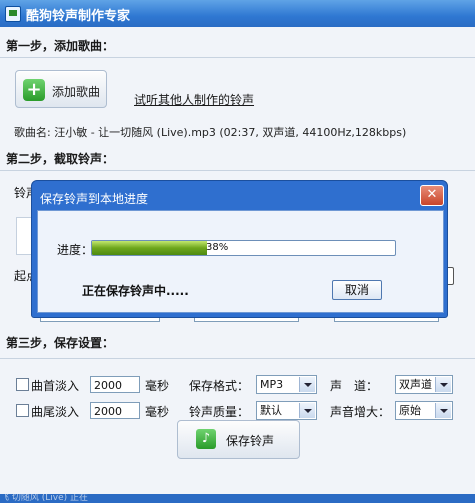 The height and width of the screenshot is (503, 475). Describe the element at coordinates (34, 90) in the screenshot. I see `plus-icon: +` at that location.